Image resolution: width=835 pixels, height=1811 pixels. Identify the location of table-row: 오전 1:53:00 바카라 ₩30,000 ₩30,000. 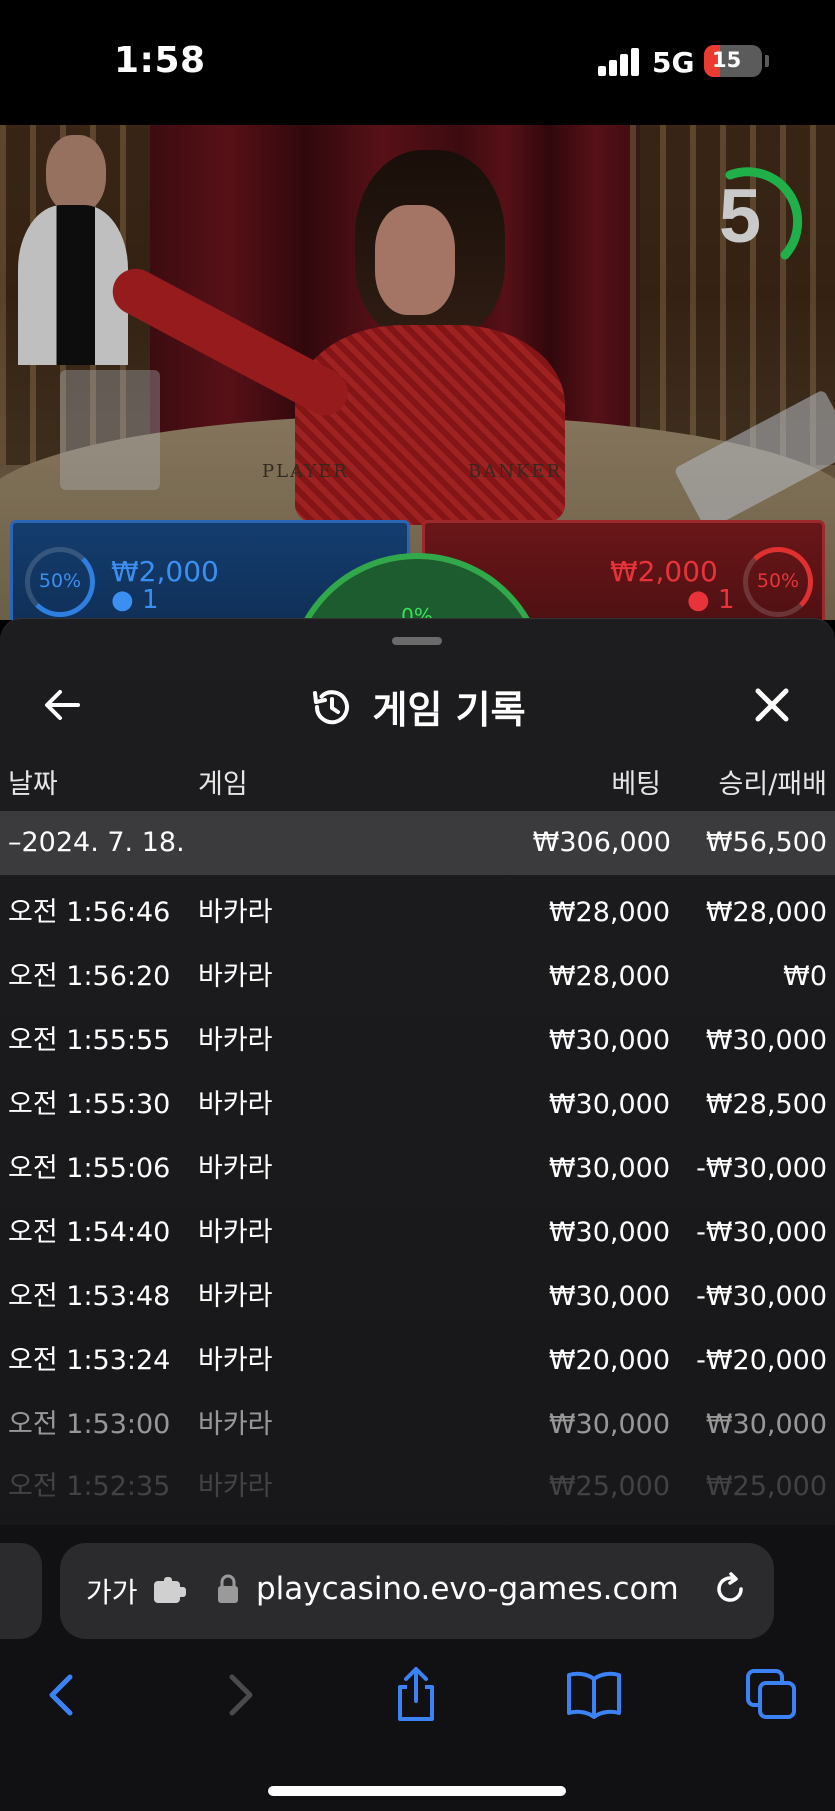
(417, 1425).